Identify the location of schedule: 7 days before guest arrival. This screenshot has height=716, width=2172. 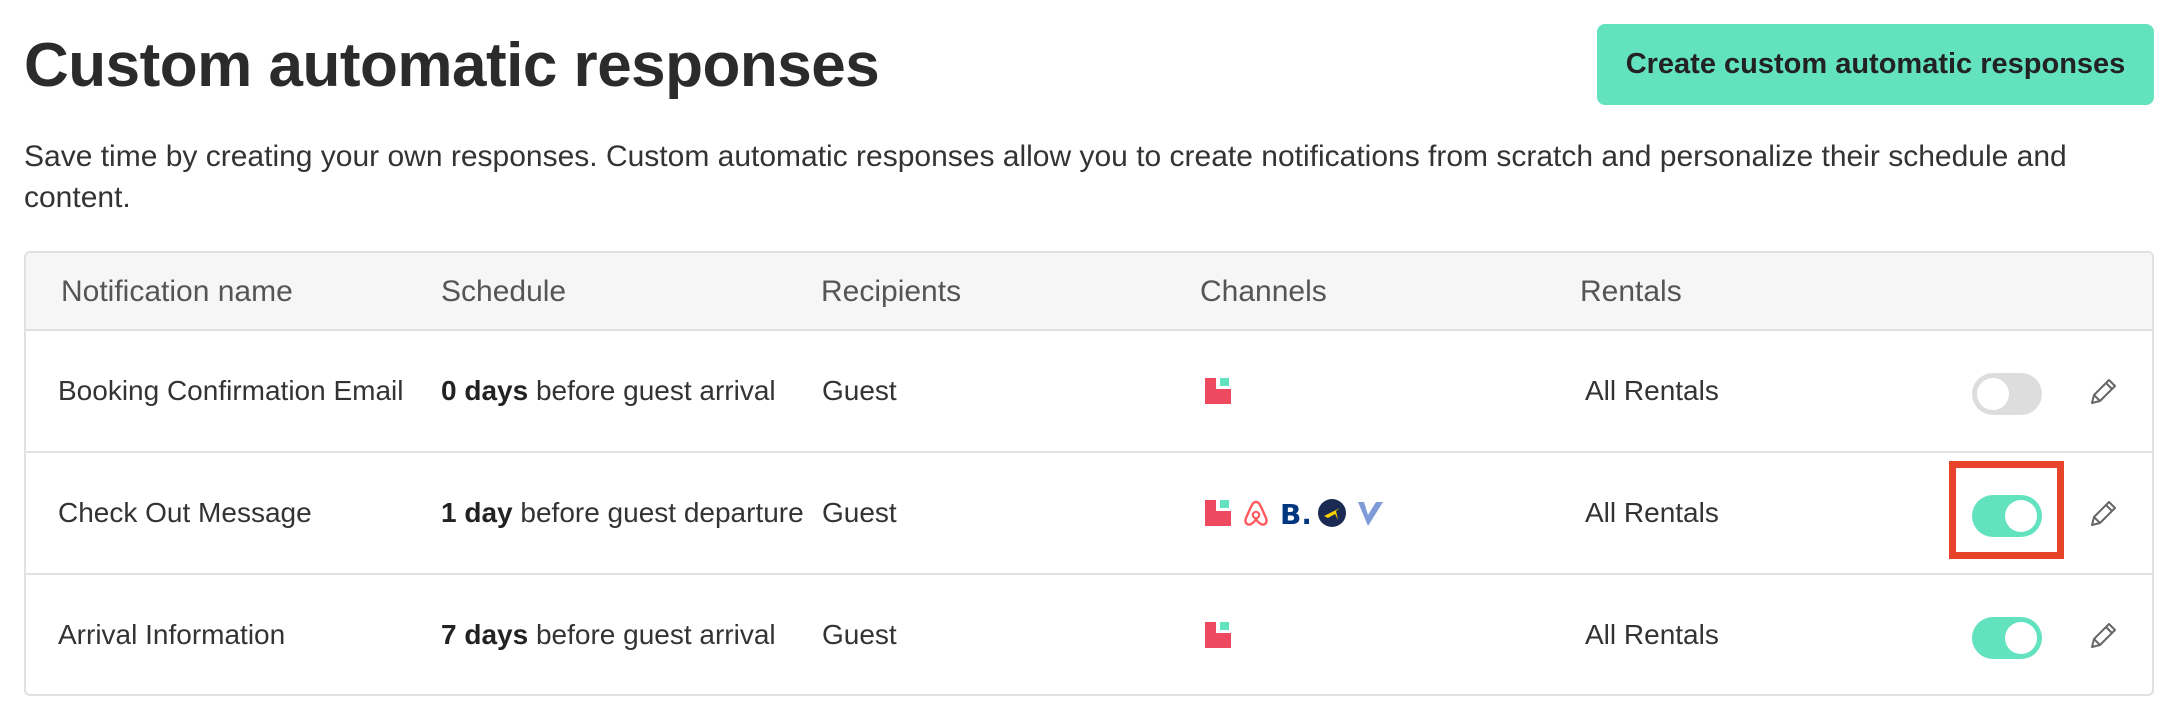
(608, 634).